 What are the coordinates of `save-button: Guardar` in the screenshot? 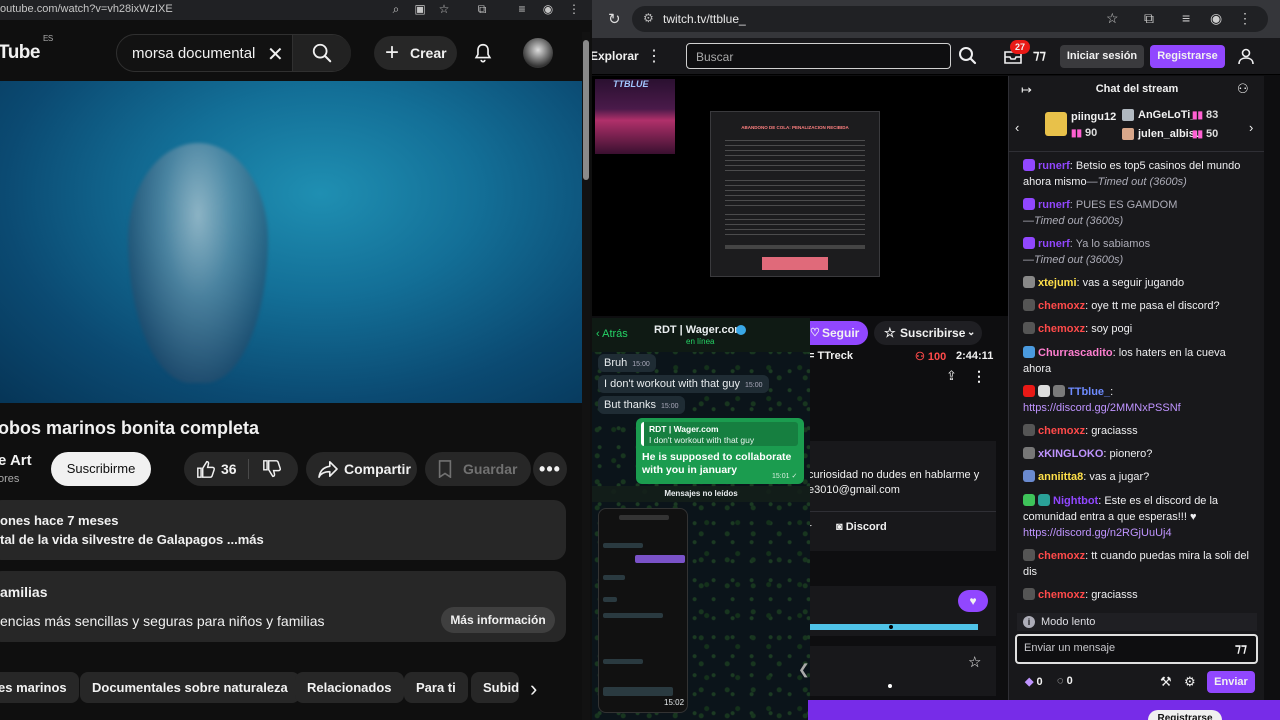 It's located at (478, 469).